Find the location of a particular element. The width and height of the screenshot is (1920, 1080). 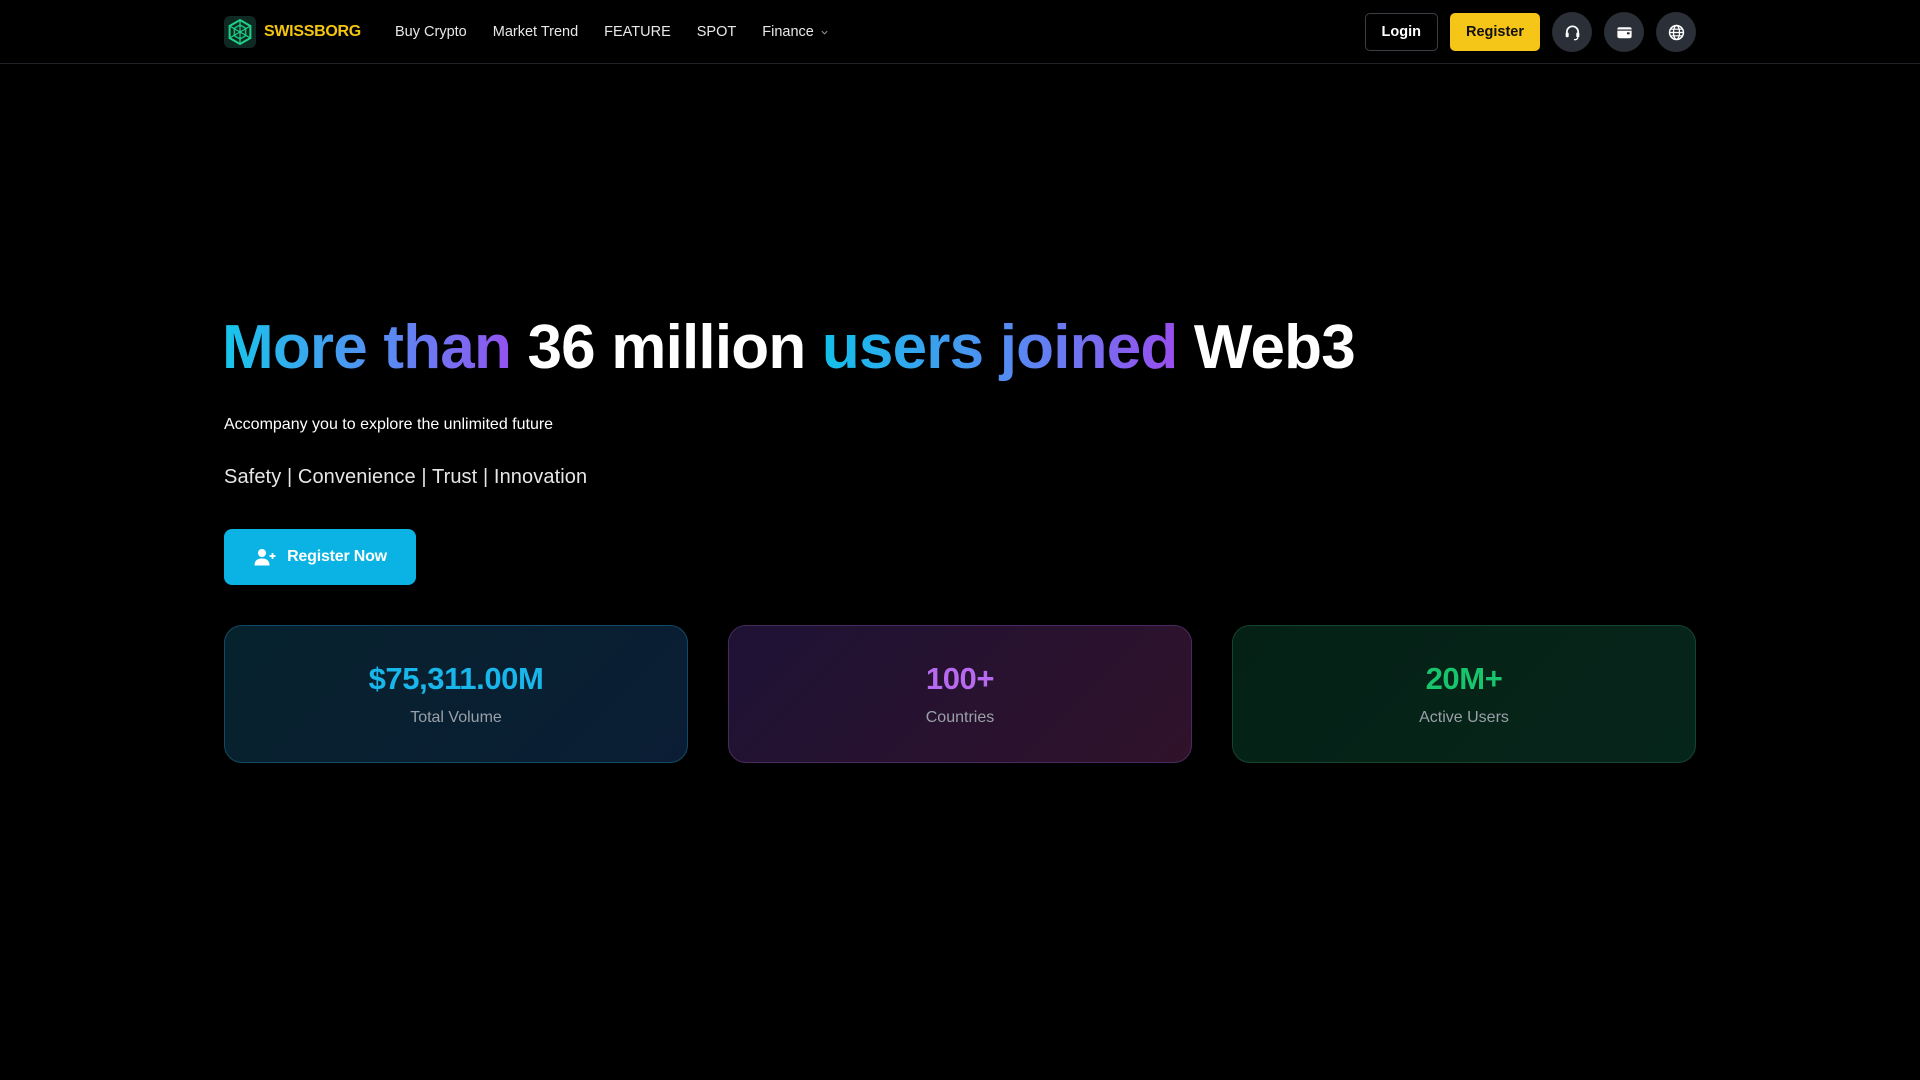

stat-label: Countries is located at coordinates (960, 717).